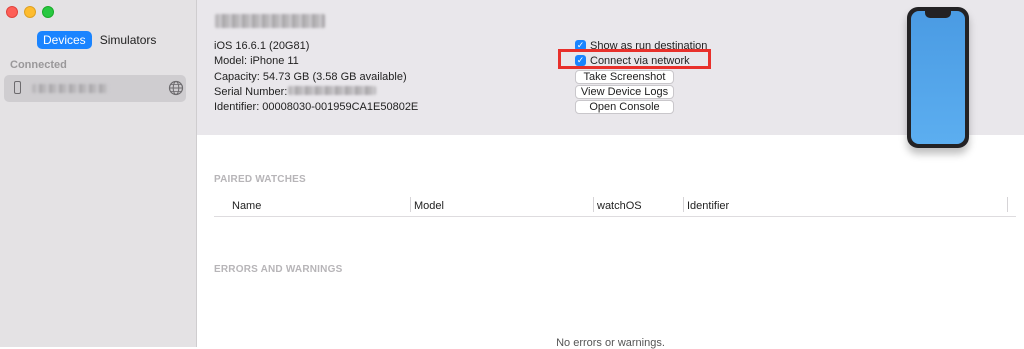 The height and width of the screenshot is (349, 1024). Describe the element at coordinates (332, 91) in the screenshot. I see `serial-number-redacted` at that location.